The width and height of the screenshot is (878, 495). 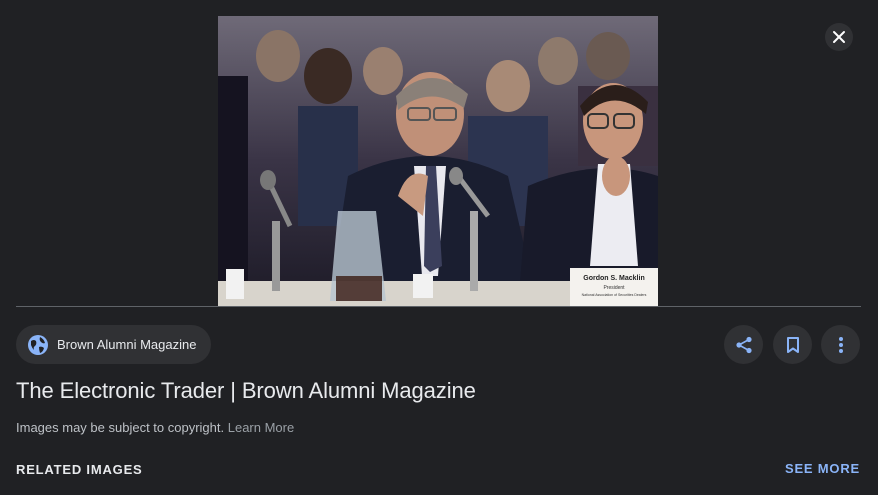 I want to click on bookmark-icon, so click(x=792, y=344).